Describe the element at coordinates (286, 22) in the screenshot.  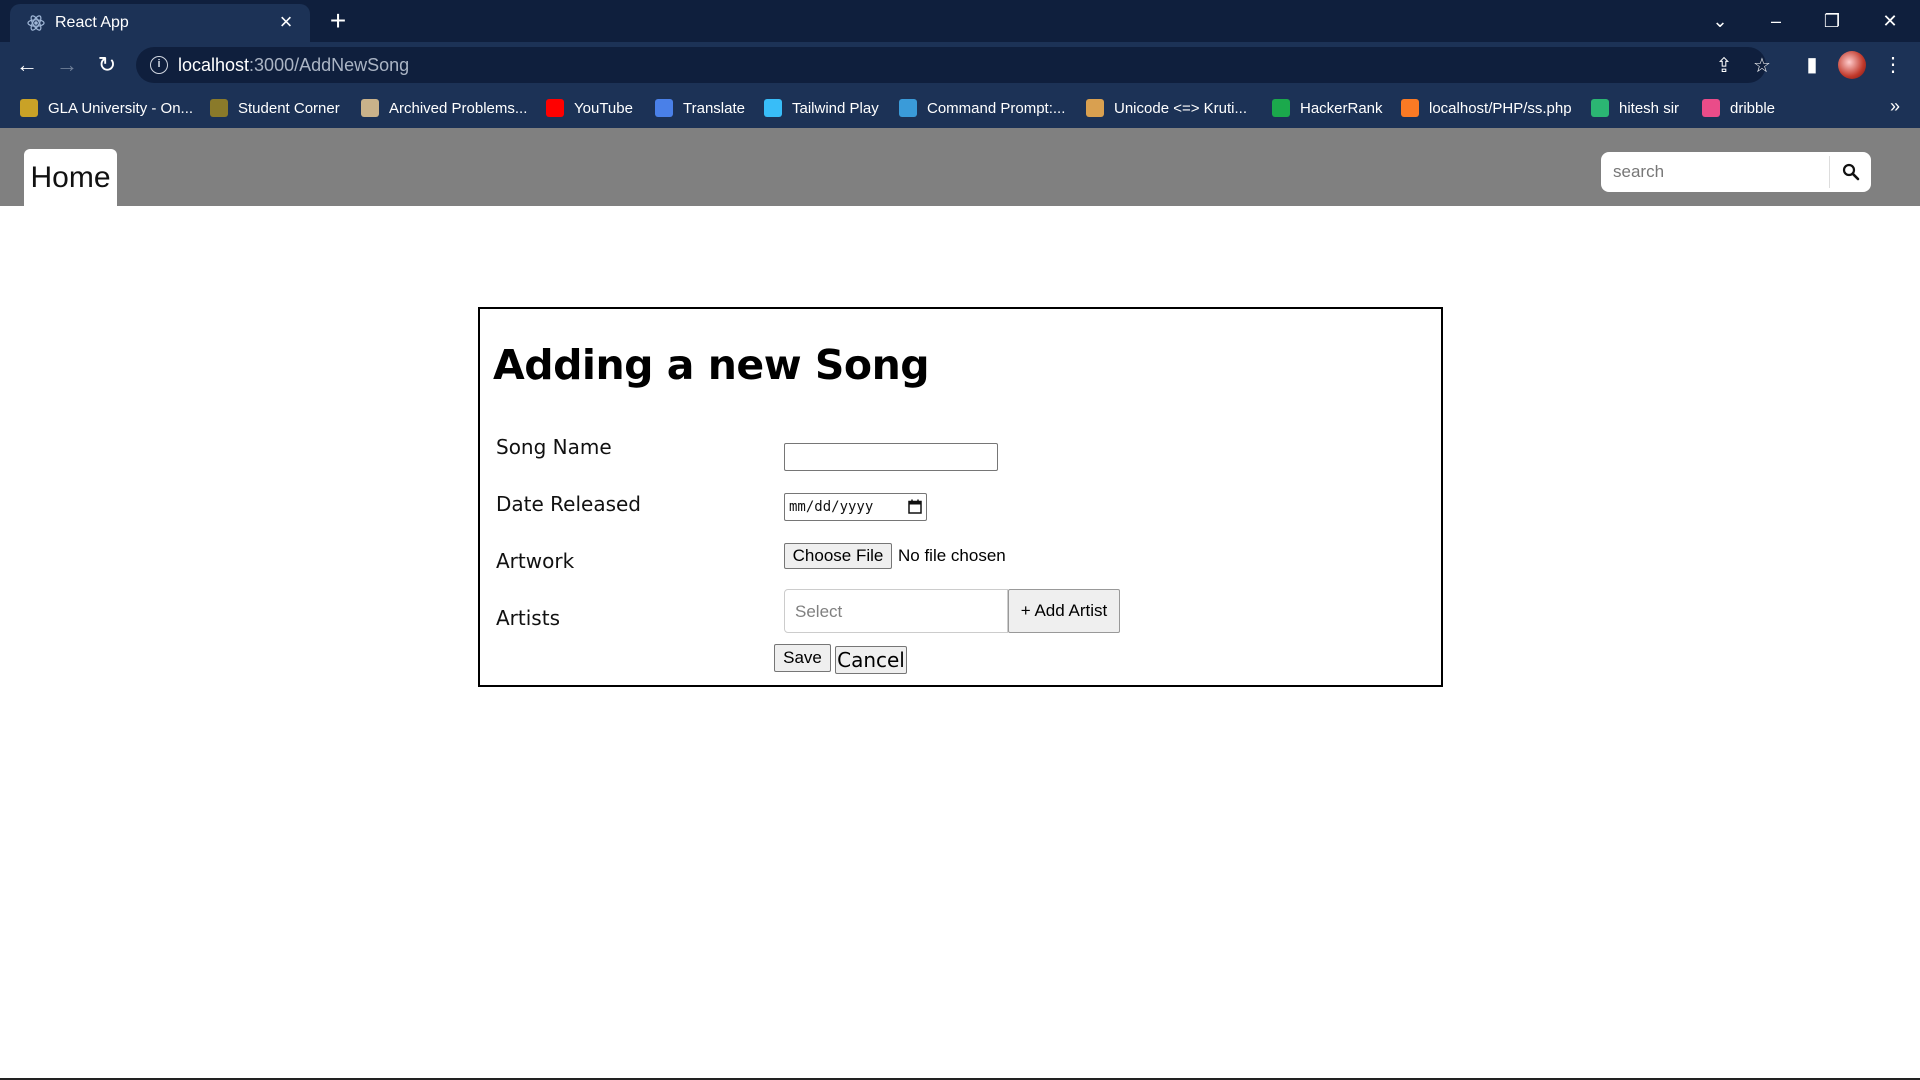
I see `close-tab-icon: ×` at that location.